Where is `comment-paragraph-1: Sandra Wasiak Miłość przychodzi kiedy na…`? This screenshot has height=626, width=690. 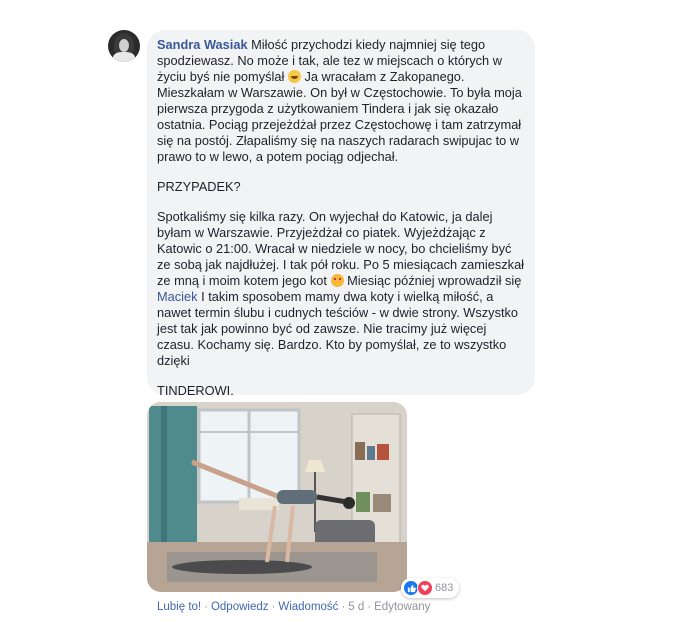
comment-paragraph-1: Sandra Wasiak Miłość przychodzi kiedy na… is located at coordinates (339, 100).